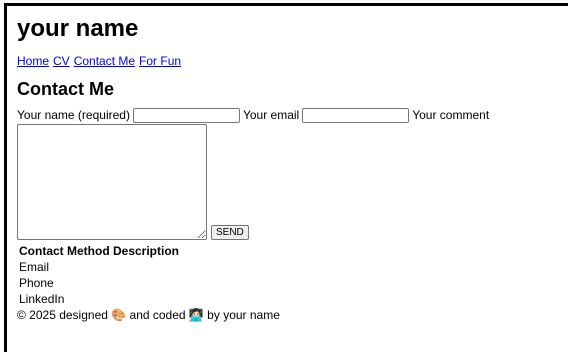 The height and width of the screenshot is (352, 568). What do you see at coordinates (451, 115) in the screenshot?
I see `comment-label: Your comment` at bounding box center [451, 115].